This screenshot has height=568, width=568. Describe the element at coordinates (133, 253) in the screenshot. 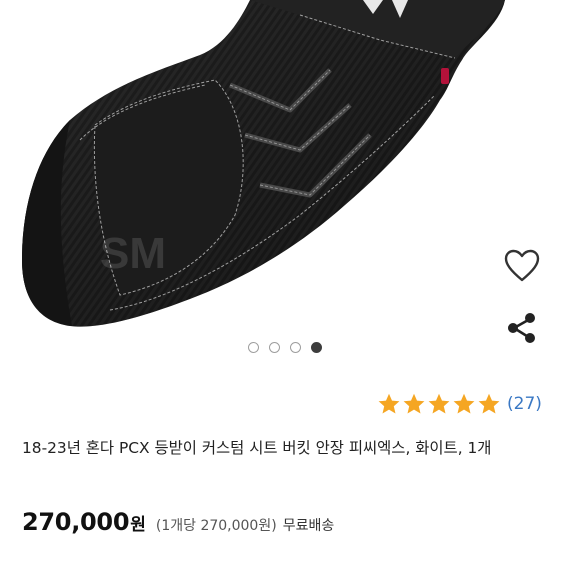

I see `watermark-text: SM` at that location.